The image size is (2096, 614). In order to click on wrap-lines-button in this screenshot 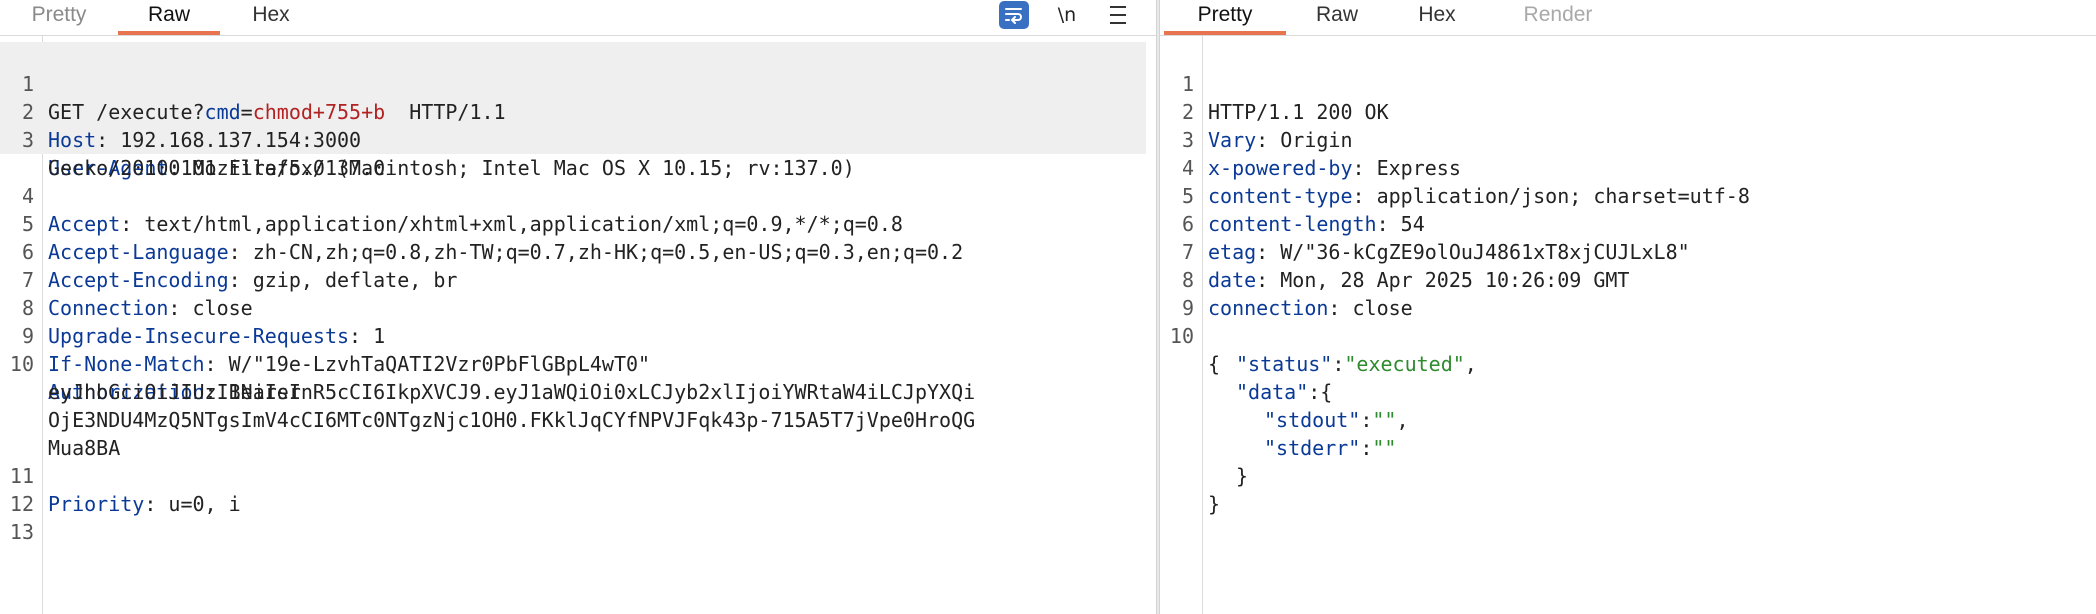, I will do `click(1014, 15)`.